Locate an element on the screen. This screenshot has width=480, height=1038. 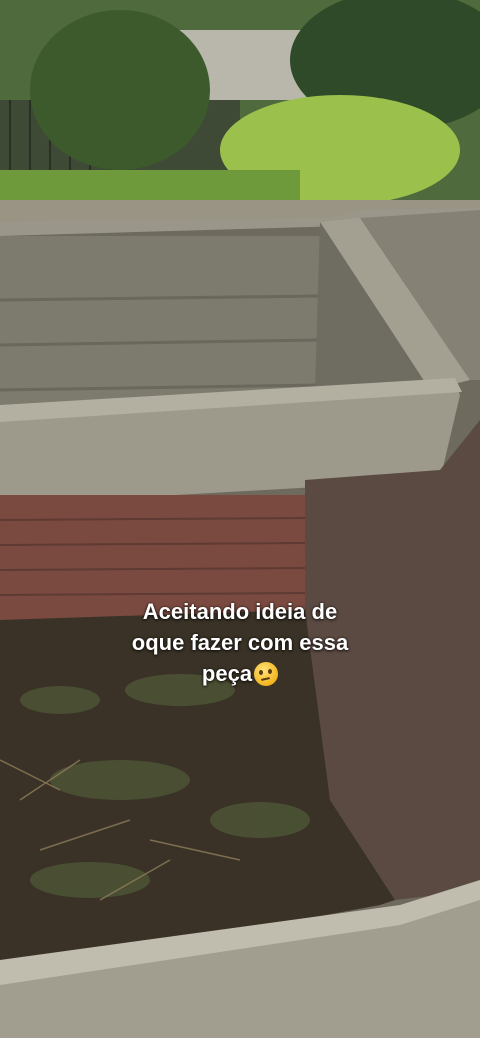
caption-line-2: oque fazer com essa is located at coordinates (240, 642).